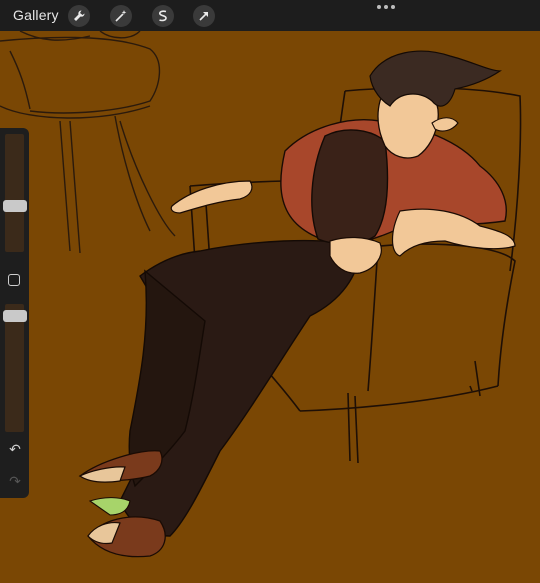  What do you see at coordinates (15, 449) in the screenshot?
I see `undo-icon: ↶` at bounding box center [15, 449].